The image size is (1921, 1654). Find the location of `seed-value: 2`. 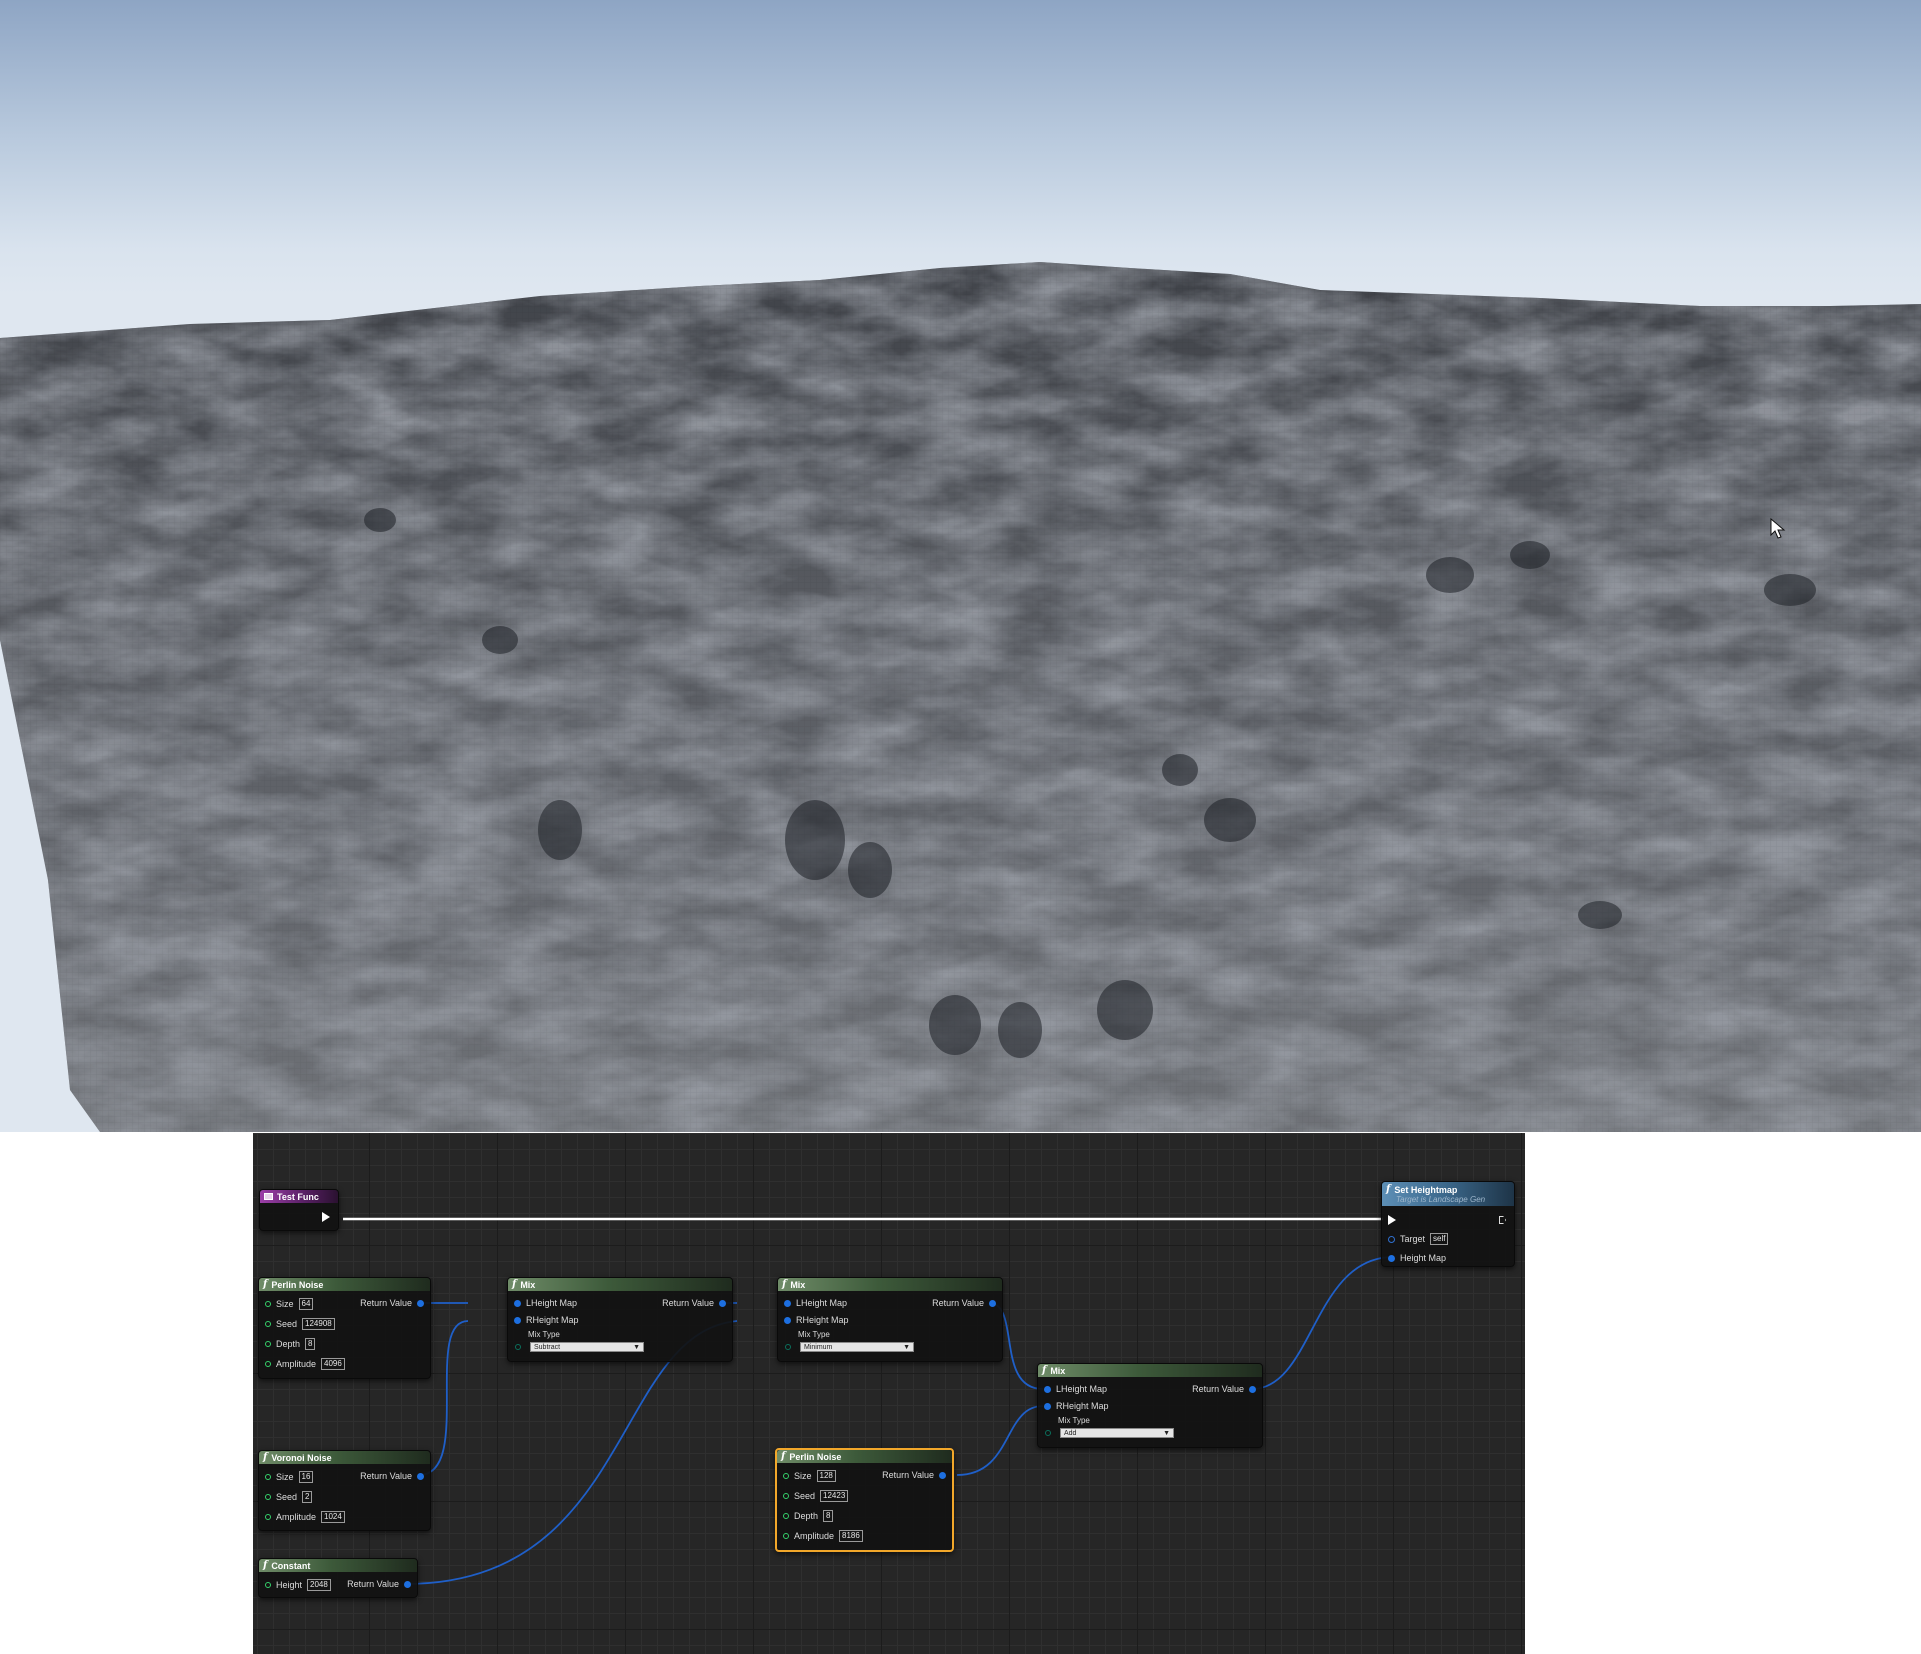

seed-value: 2 is located at coordinates (307, 1497).